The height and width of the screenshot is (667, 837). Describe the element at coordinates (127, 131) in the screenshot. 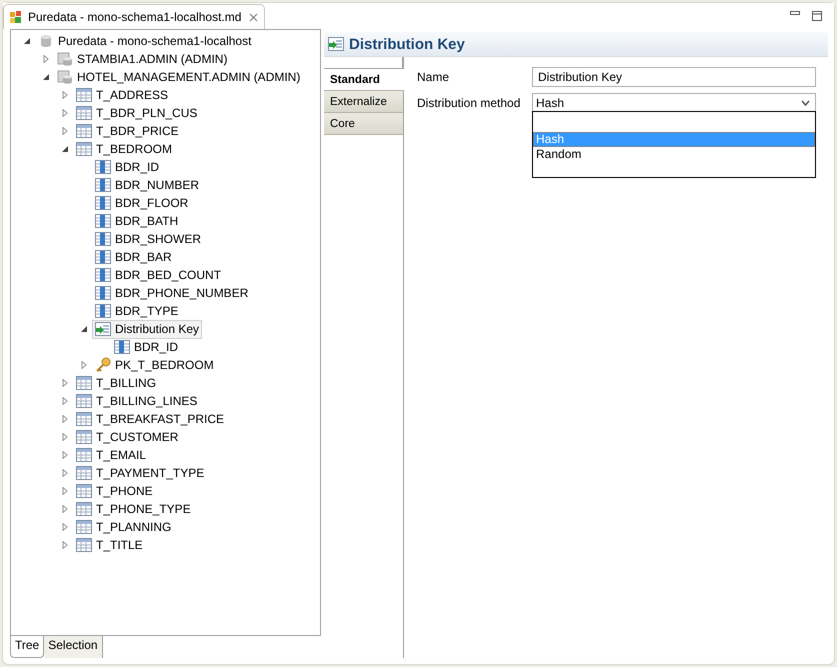

I see `tree-item: T_BDR_PRICE` at that location.